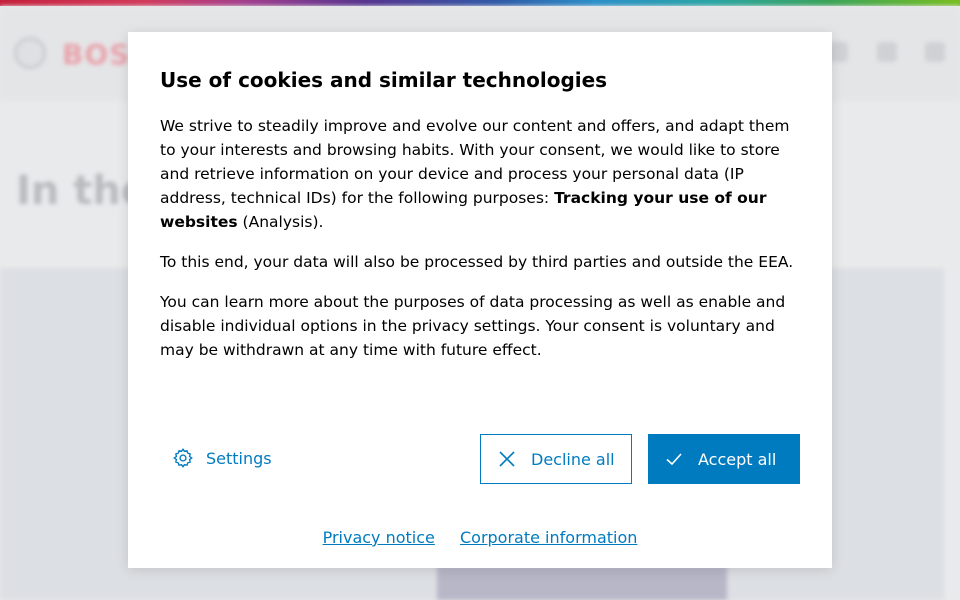 Image resolution: width=960 pixels, height=600 pixels. I want to click on purposes-tail: (Analysis)., so click(280, 222).